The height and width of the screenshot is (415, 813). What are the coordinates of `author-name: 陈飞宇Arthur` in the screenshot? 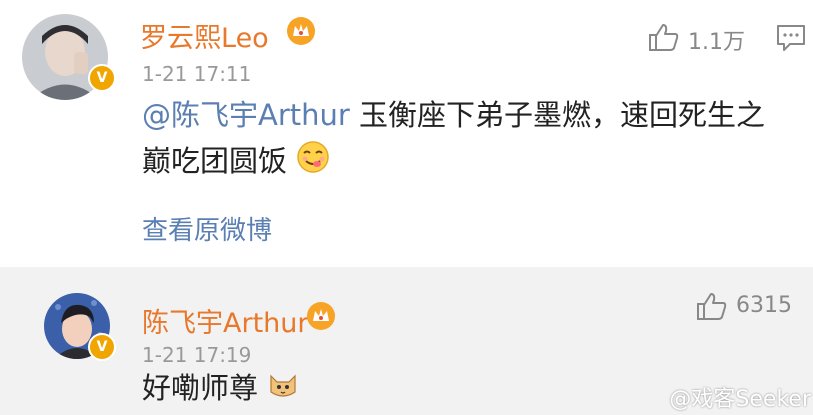 It's located at (225, 320).